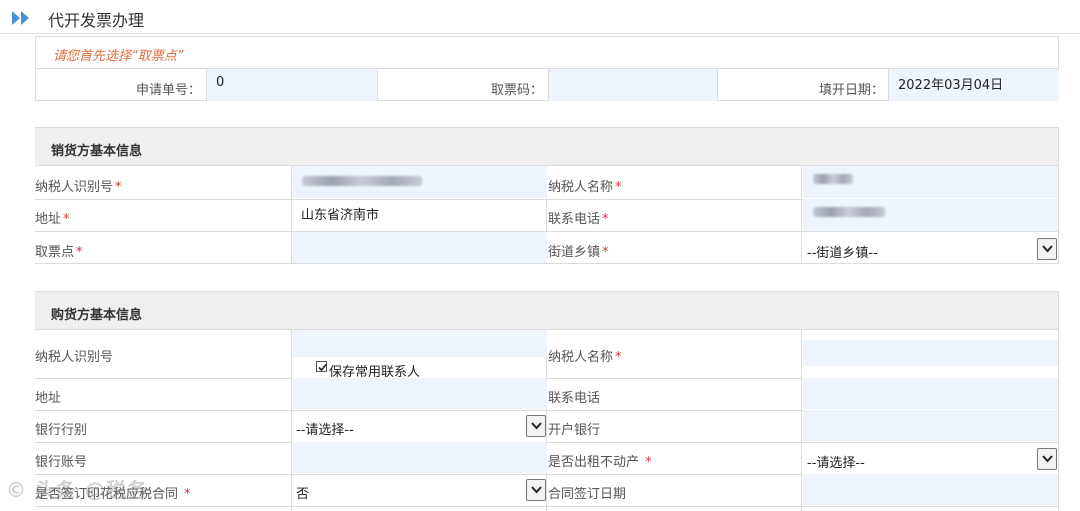 Image resolution: width=1080 pixels, height=511 pixels. What do you see at coordinates (97, 315) in the screenshot?
I see `buyer-section-title: 购货方基本信息` at bounding box center [97, 315].